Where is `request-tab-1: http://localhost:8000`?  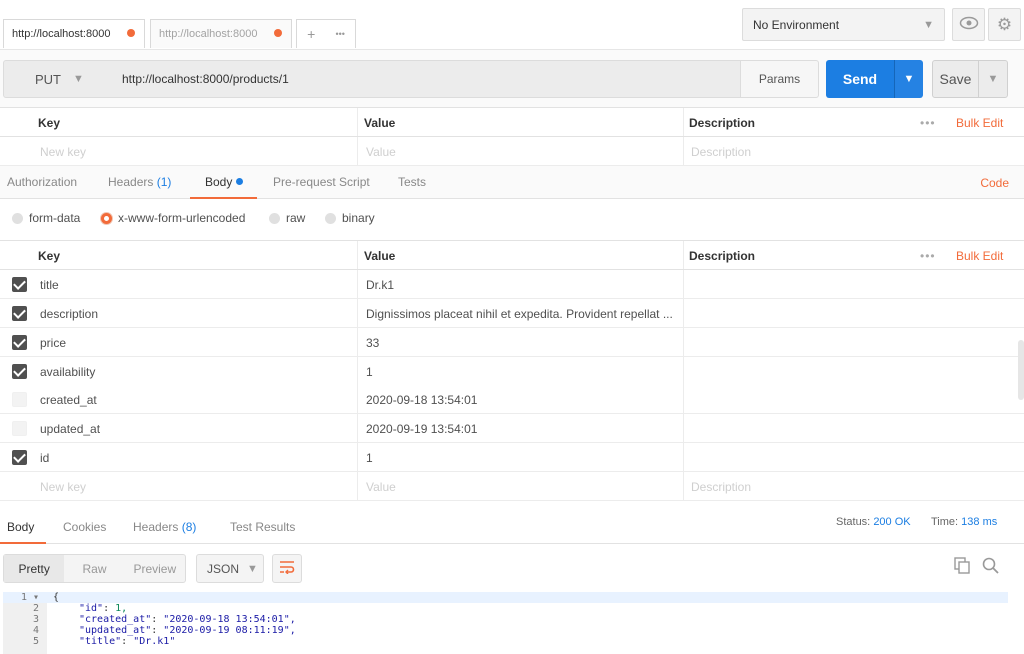
request-tab-1: http://localhost:8000 is located at coordinates (74, 33).